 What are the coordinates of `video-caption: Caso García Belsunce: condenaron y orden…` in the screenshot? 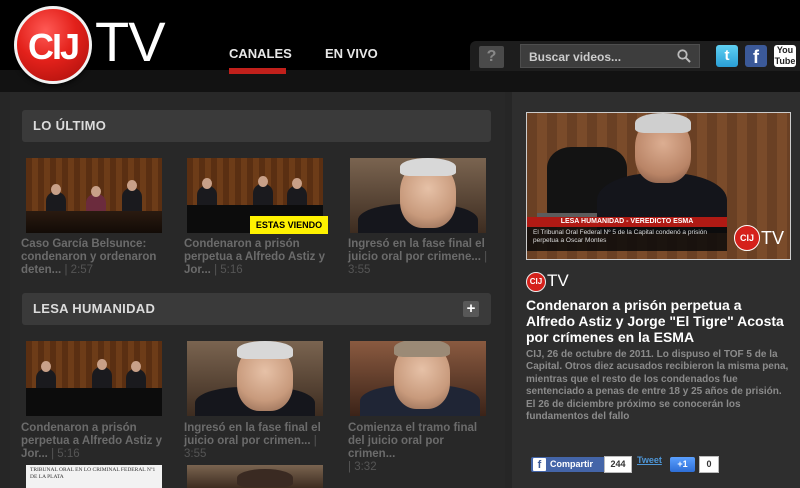 It's located at (92, 257).